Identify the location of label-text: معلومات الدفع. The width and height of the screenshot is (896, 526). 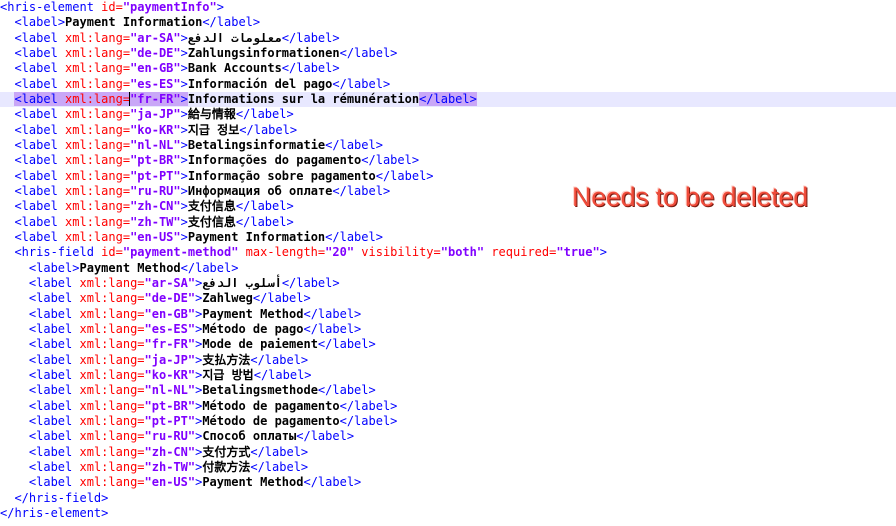
(234, 37).